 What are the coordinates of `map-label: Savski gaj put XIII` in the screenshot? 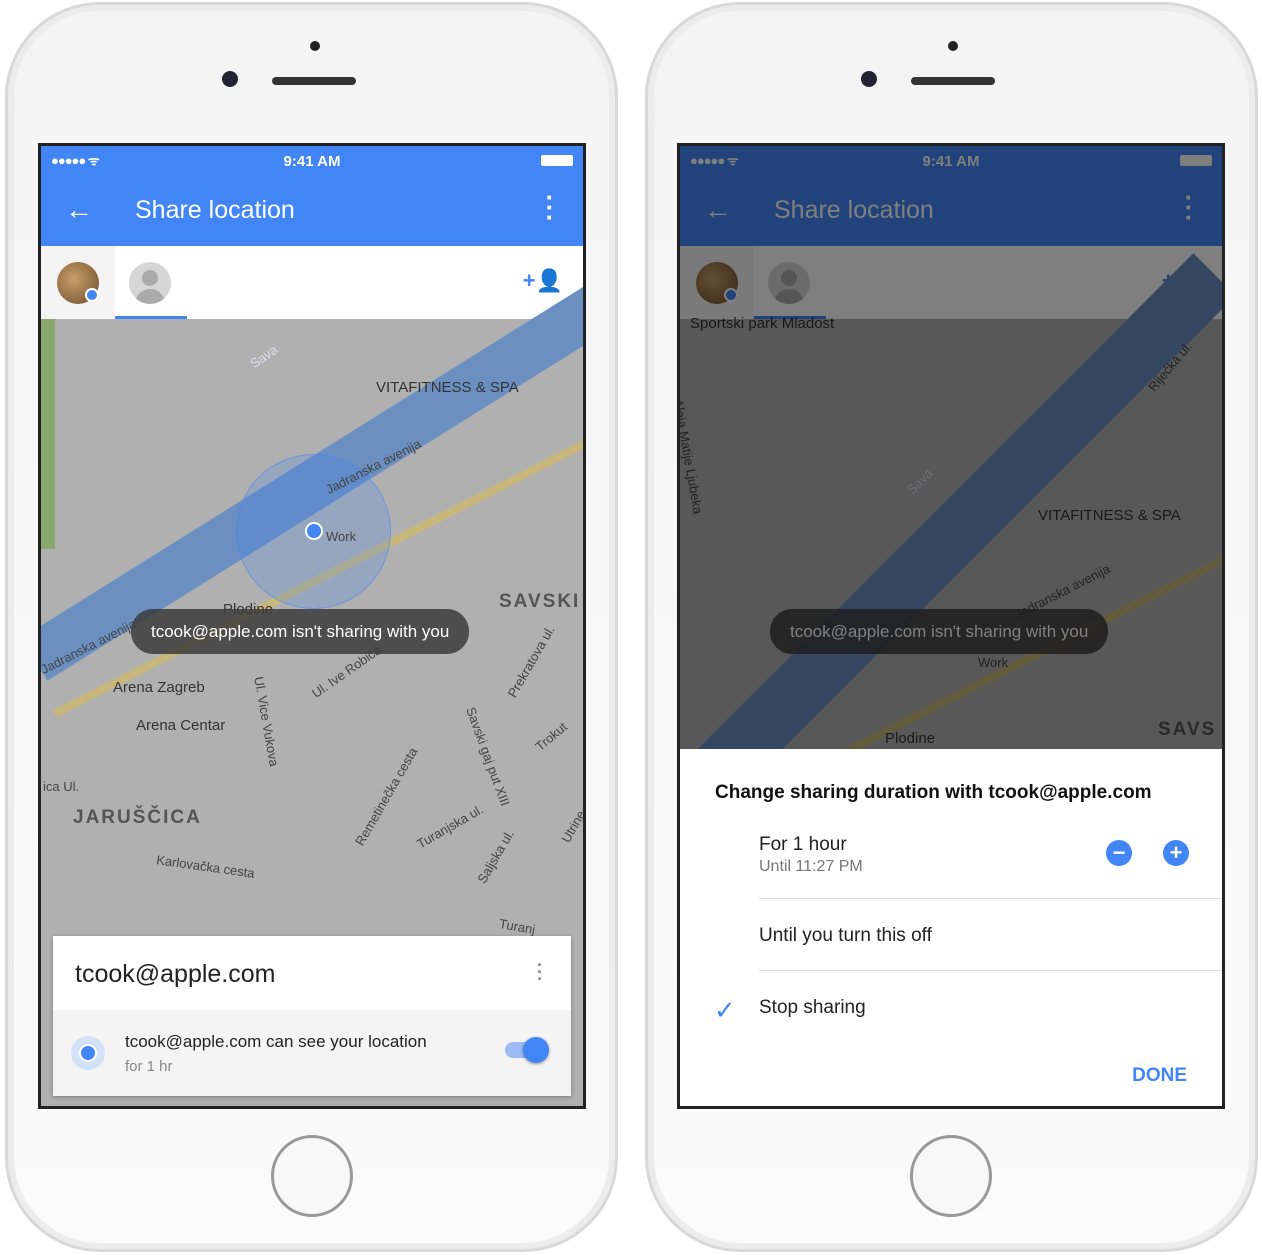 It's located at (488, 756).